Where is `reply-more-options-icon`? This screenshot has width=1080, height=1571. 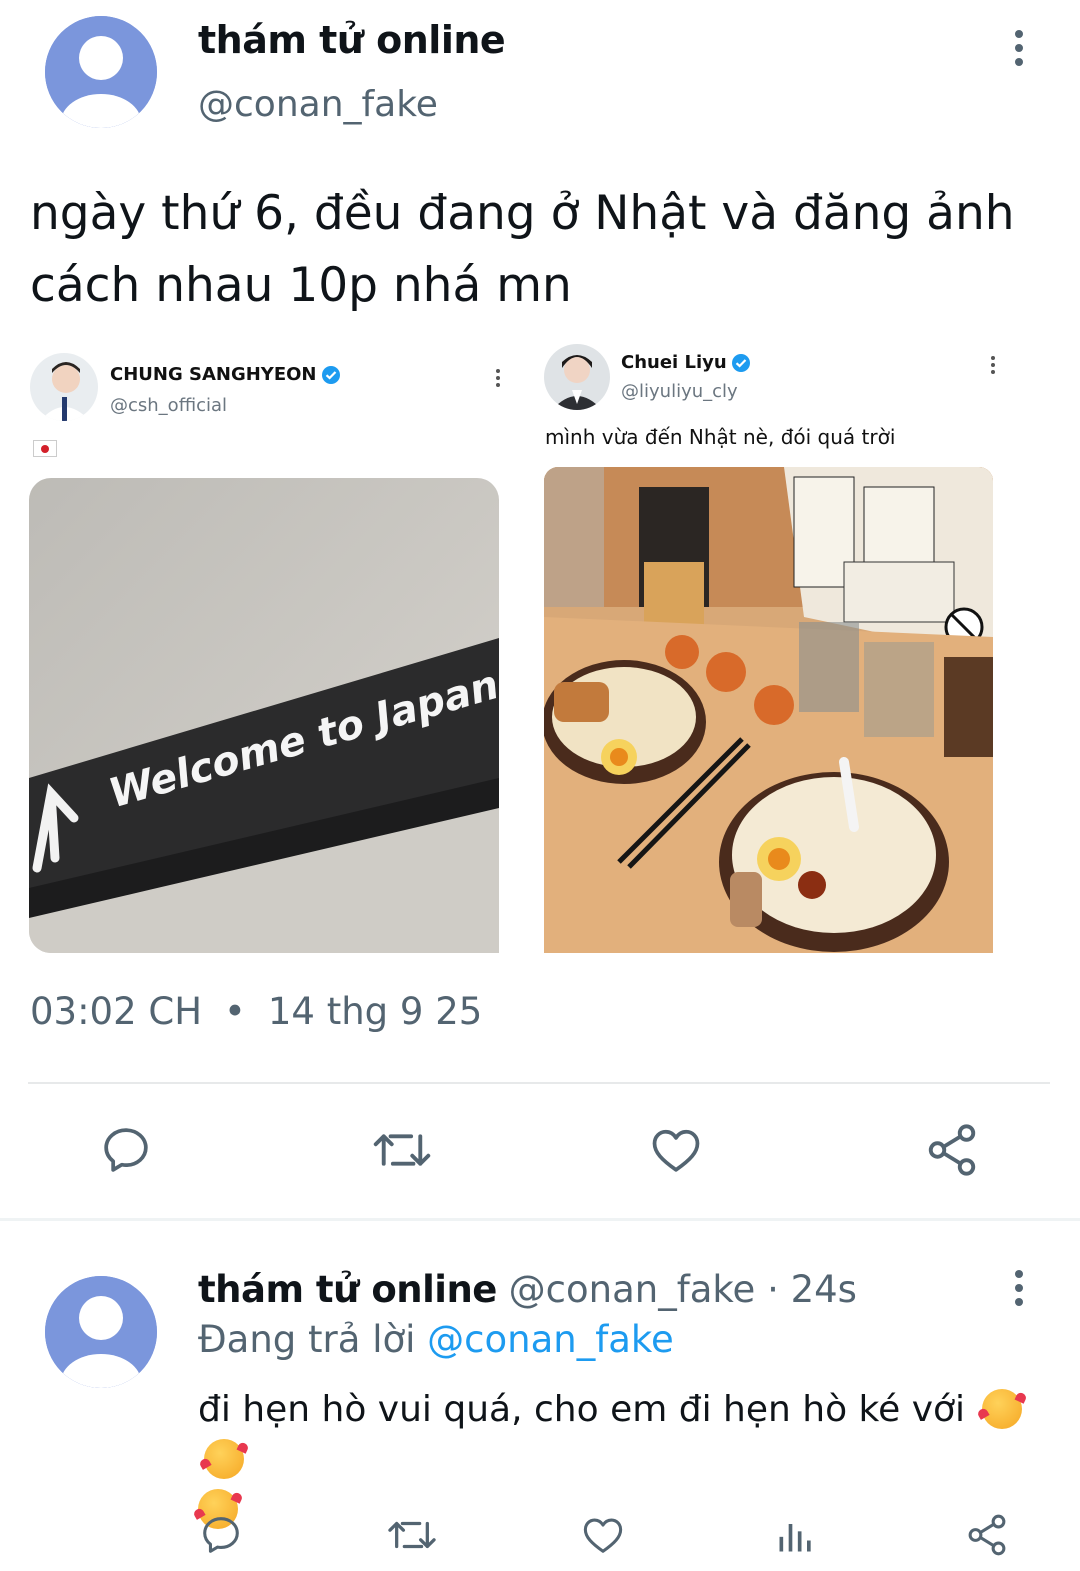 reply-more-options-icon is located at coordinates (1019, 1288).